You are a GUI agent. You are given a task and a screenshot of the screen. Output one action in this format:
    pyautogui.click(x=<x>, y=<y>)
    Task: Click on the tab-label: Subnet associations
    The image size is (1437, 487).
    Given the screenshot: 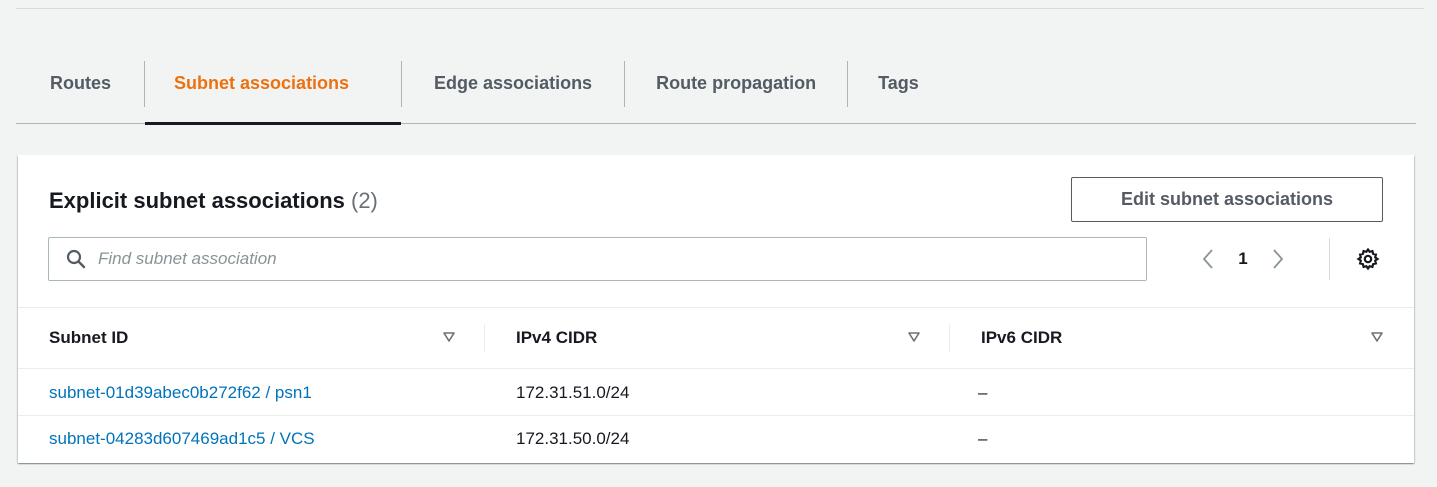 What is the action you would take?
    pyautogui.click(x=262, y=83)
    